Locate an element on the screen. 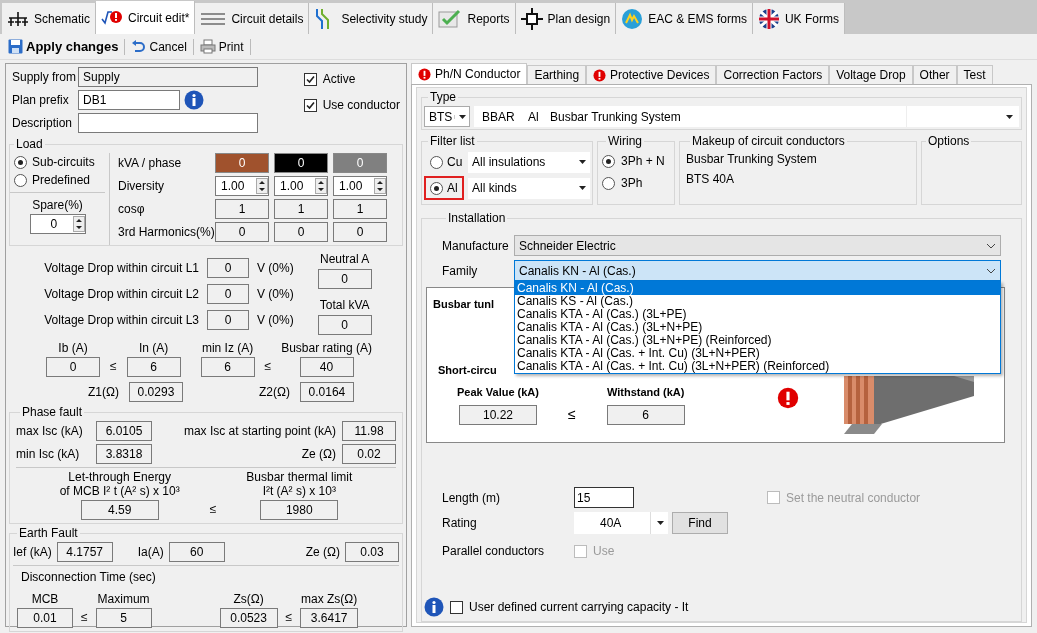  type-code-dropdown: BTS is located at coordinates (447, 116).